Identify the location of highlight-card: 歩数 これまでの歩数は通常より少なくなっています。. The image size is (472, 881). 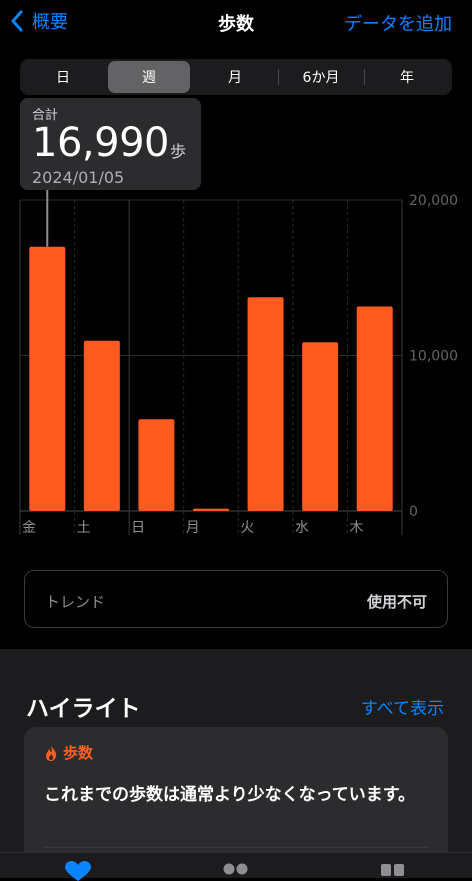
(236, 797).